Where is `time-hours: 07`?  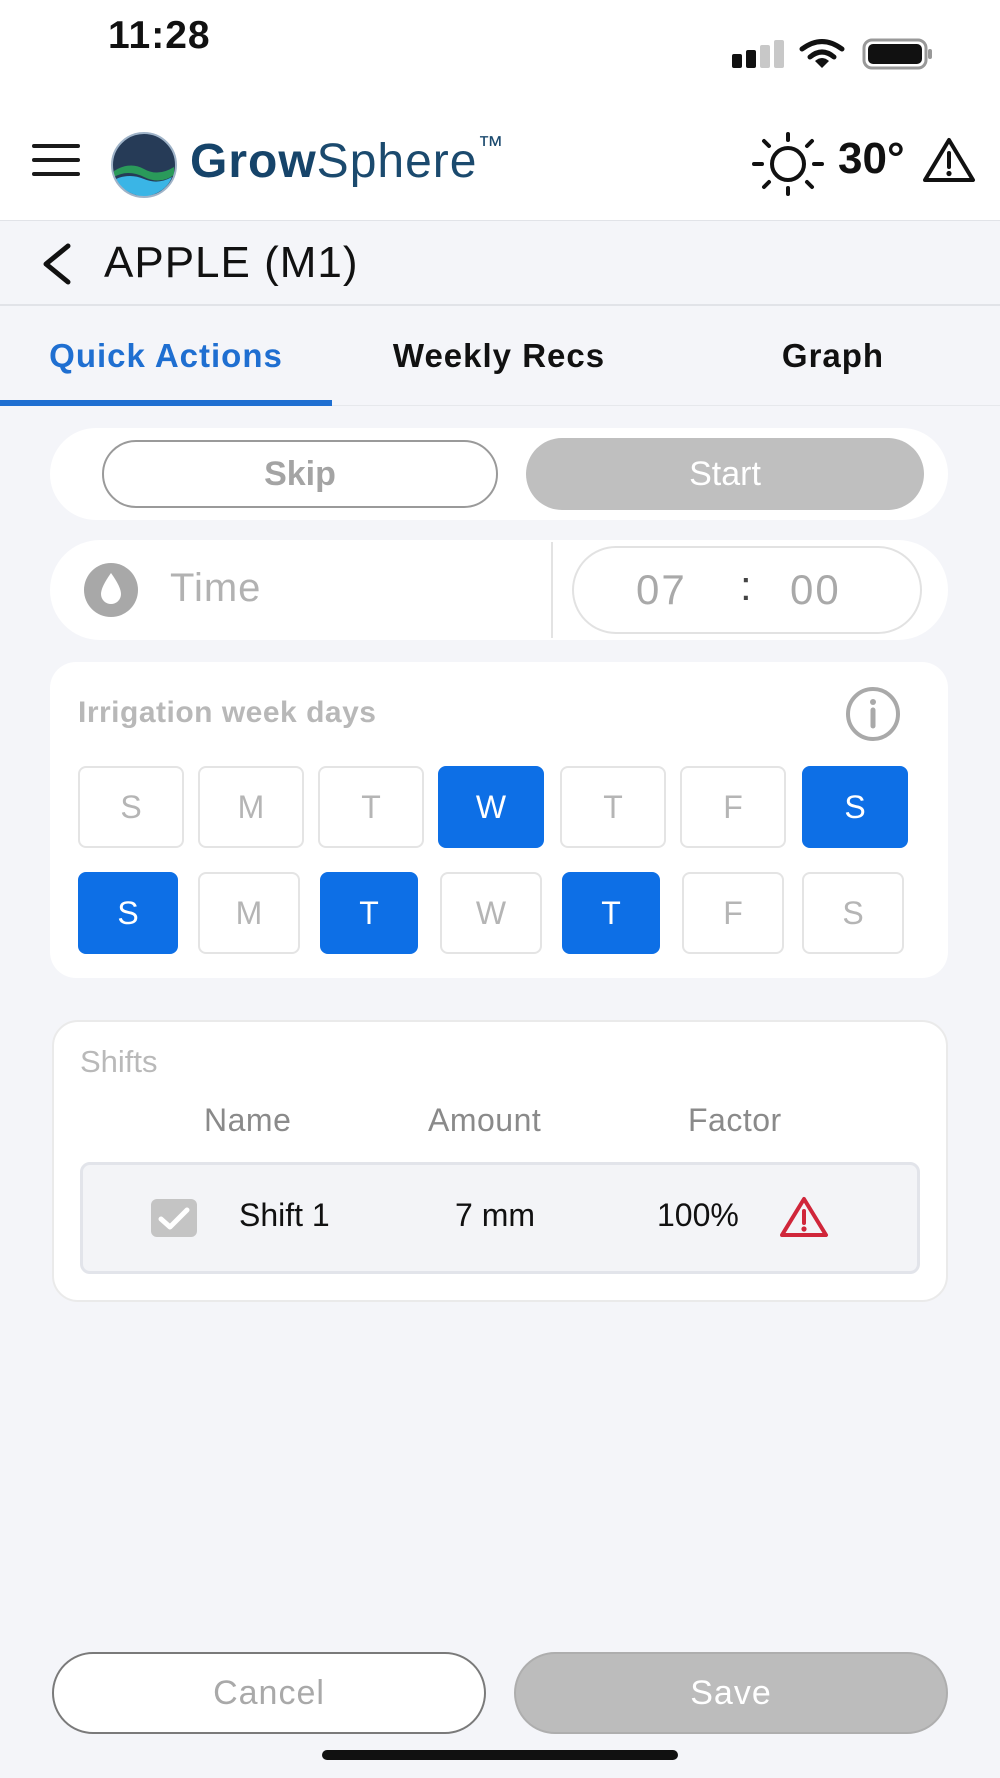 time-hours: 07 is located at coordinates (661, 590).